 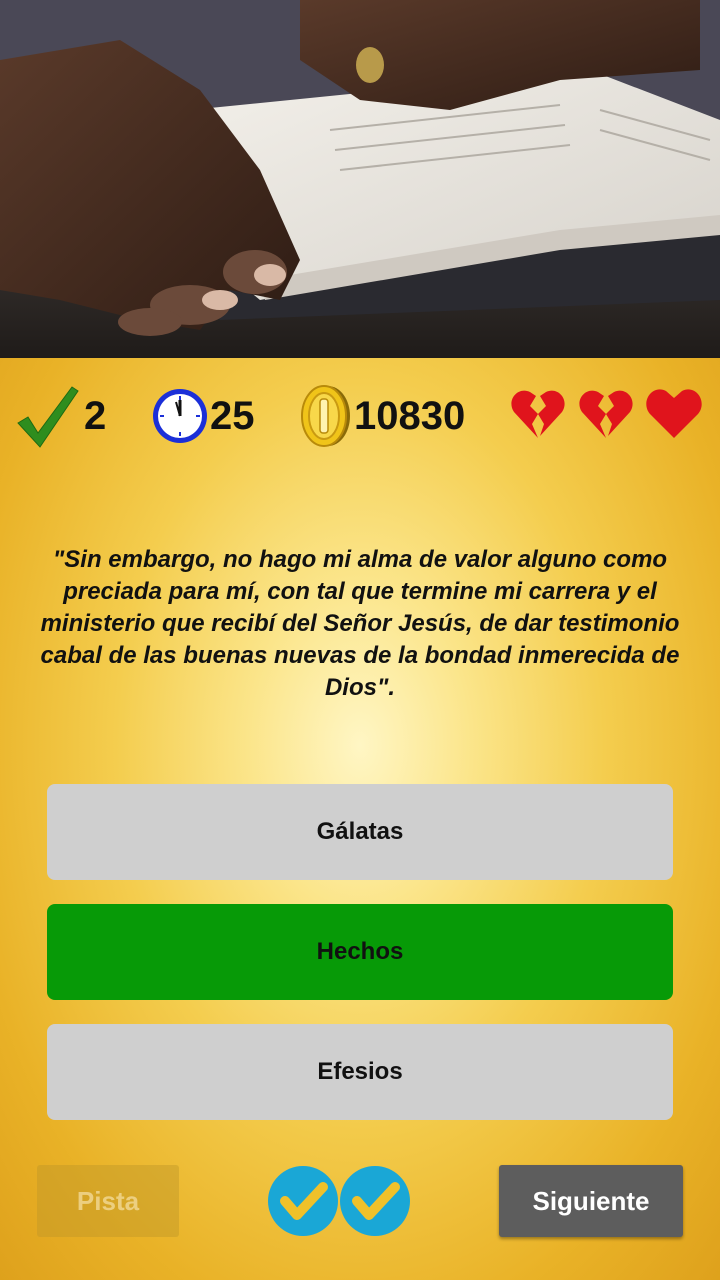 I want to click on coins-stat: 10830, so click(x=382, y=416).